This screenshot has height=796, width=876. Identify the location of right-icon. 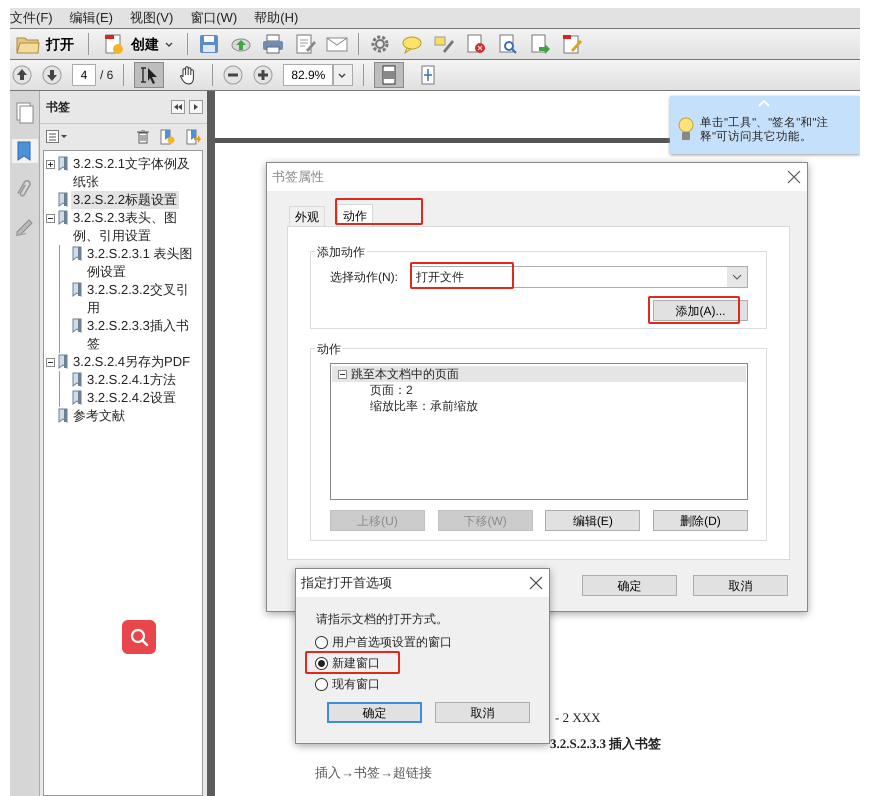
(196, 107).